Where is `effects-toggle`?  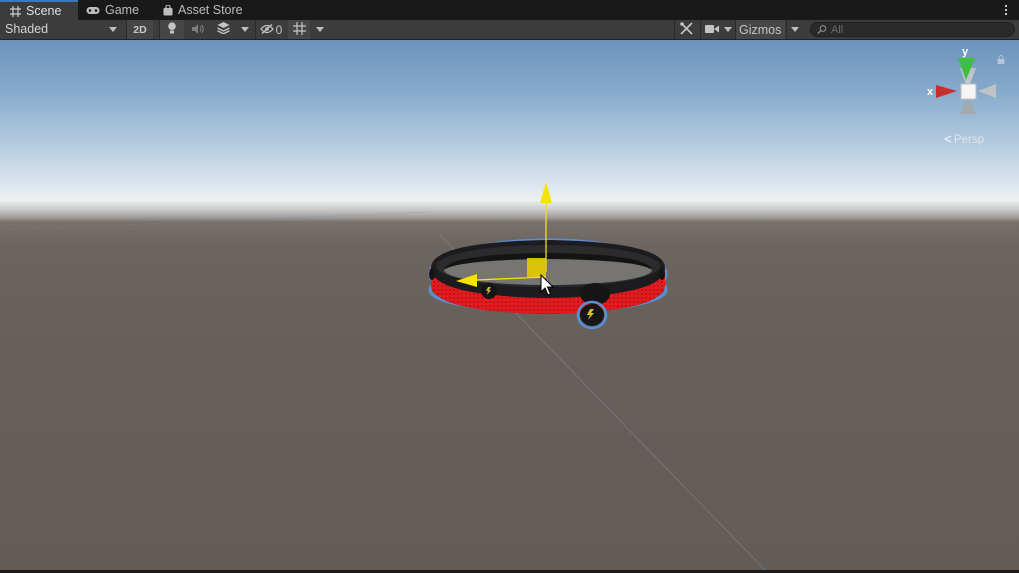 effects-toggle is located at coordinates (223, 29).